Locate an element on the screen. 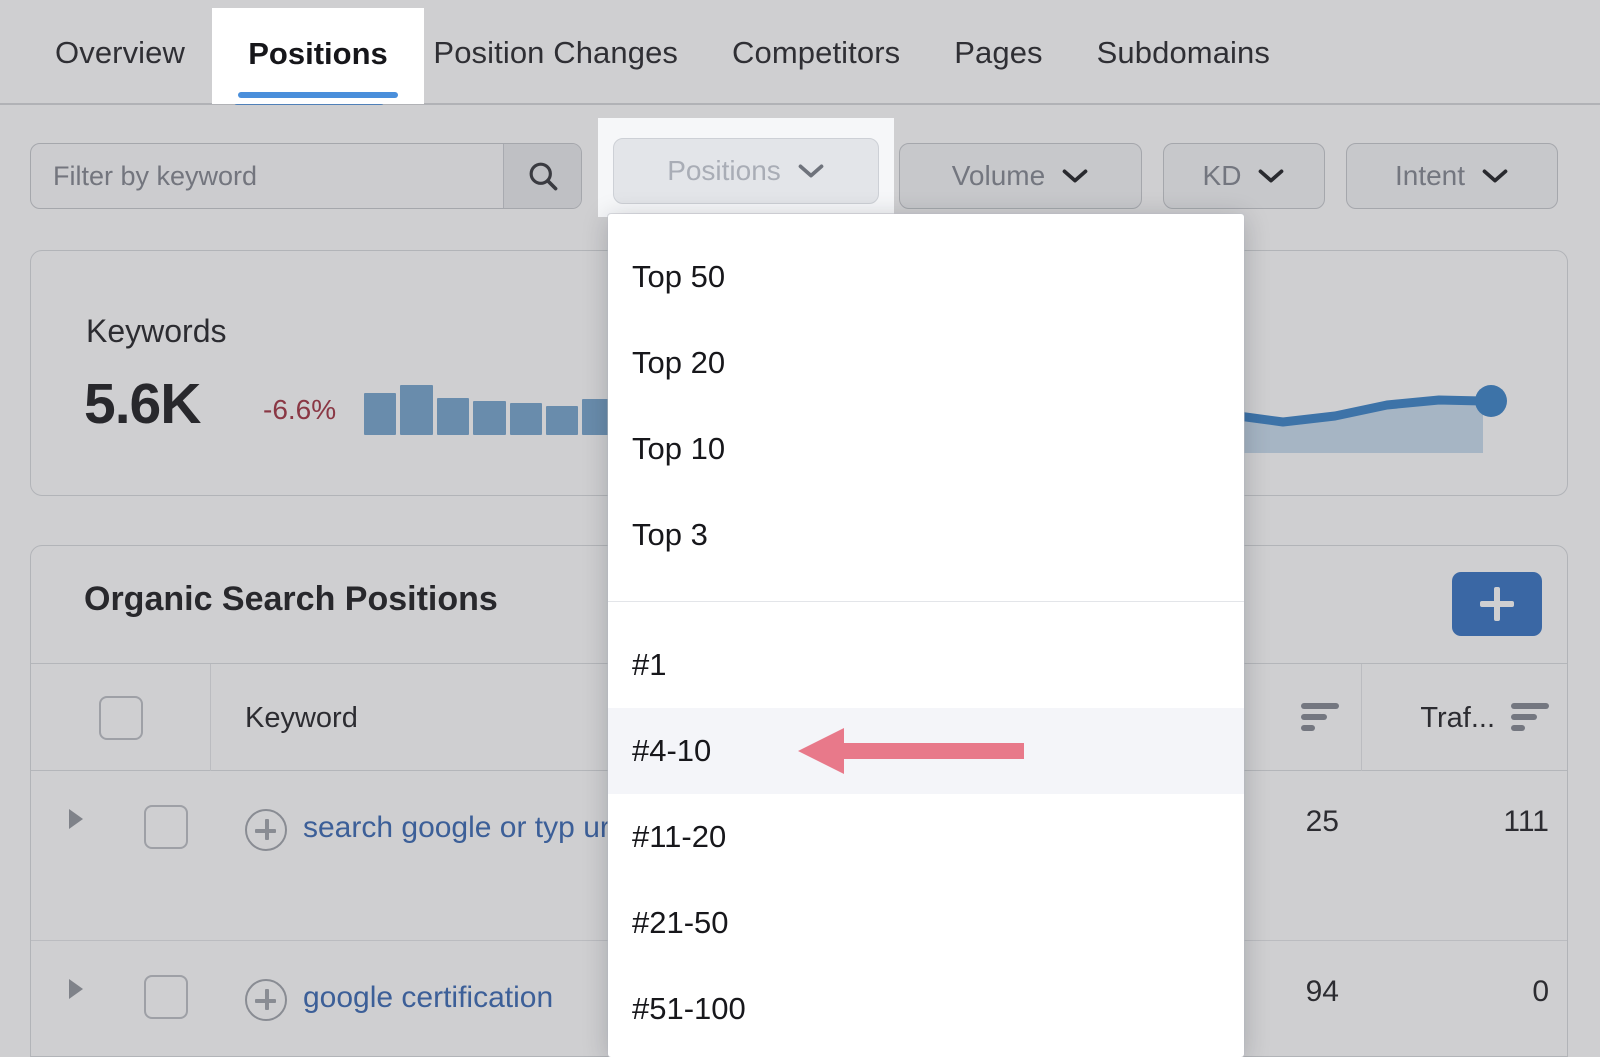  filter-label: KD is located at coordinates (1222, 175).